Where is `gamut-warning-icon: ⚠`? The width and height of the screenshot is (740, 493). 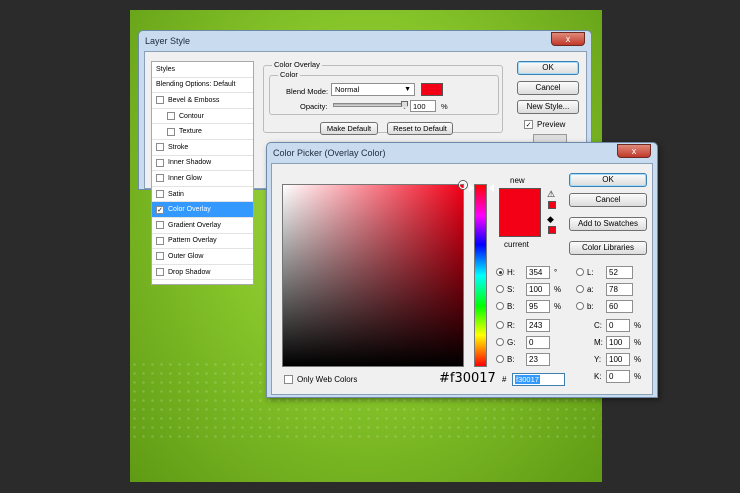
gamut-warning-icon: ⚠ is located at coordinates (551, 194).